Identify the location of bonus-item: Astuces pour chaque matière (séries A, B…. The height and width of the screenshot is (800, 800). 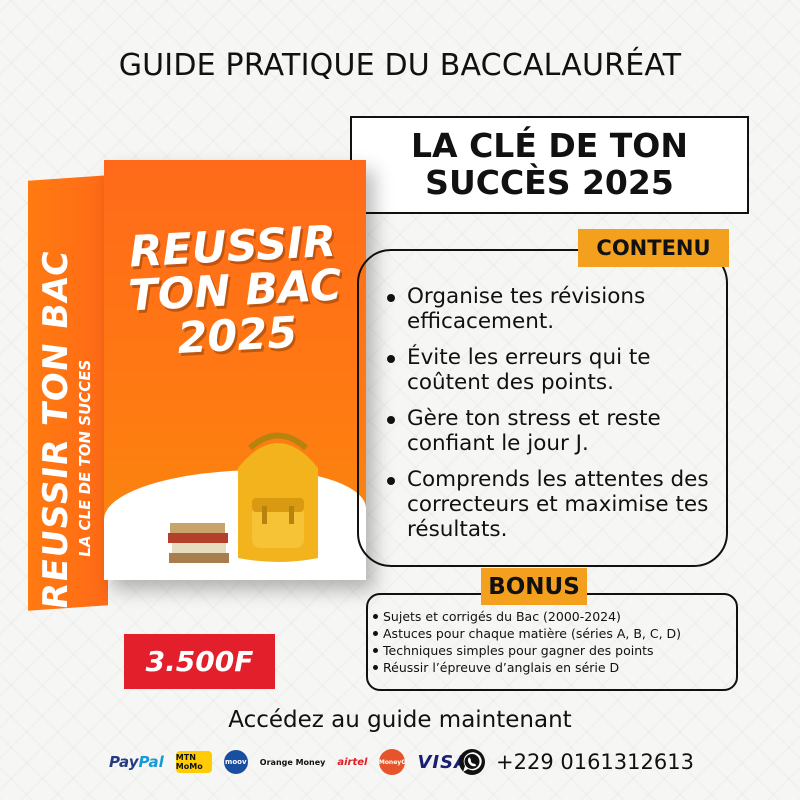
(553, 633).